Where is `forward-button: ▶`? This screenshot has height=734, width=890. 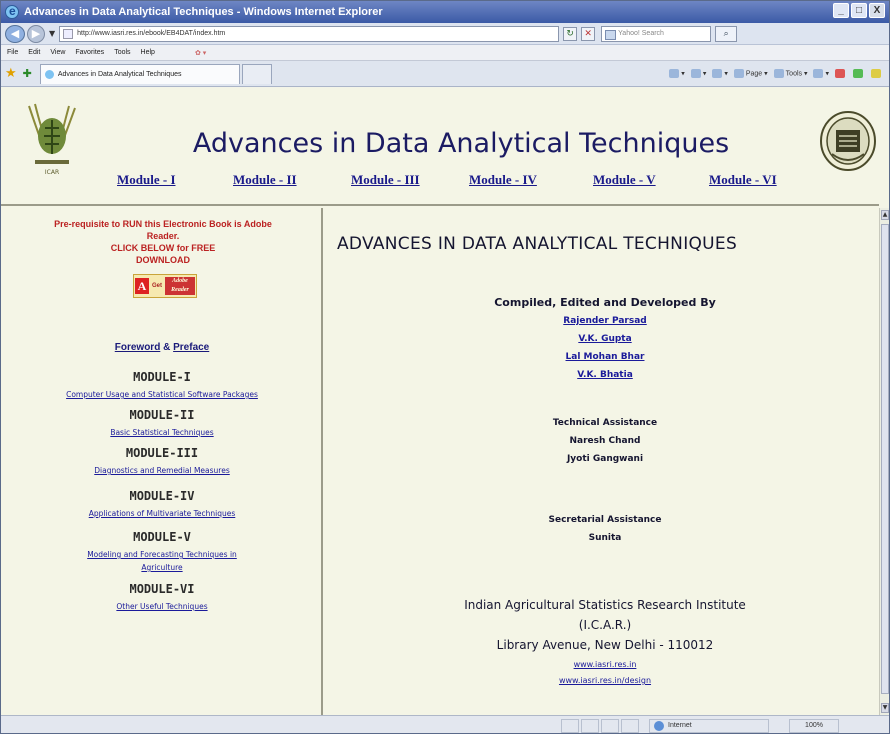
forward-button: ▶ is located at coordinates (36, 33).